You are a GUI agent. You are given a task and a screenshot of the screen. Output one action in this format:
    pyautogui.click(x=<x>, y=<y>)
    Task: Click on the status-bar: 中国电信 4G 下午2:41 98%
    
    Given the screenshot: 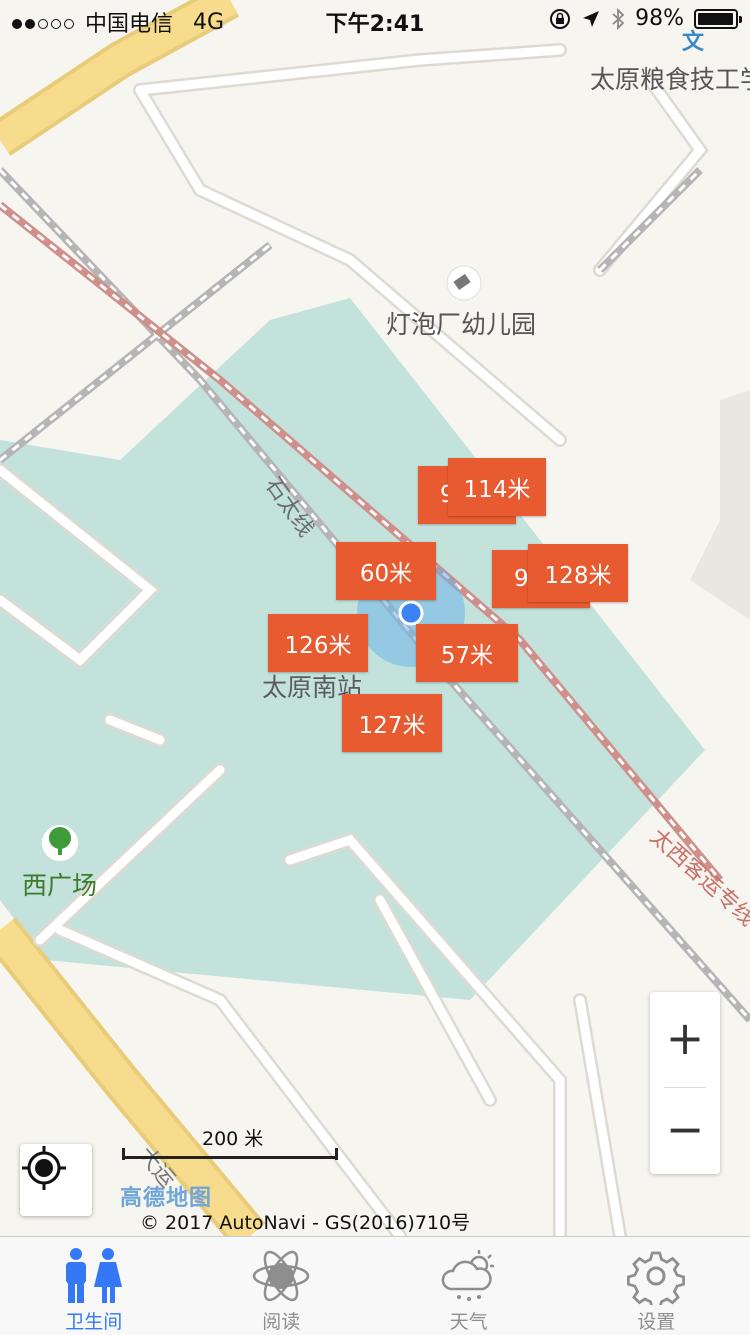 What is the action you would take?
    pyautogui.click(x=375, y=20)
    